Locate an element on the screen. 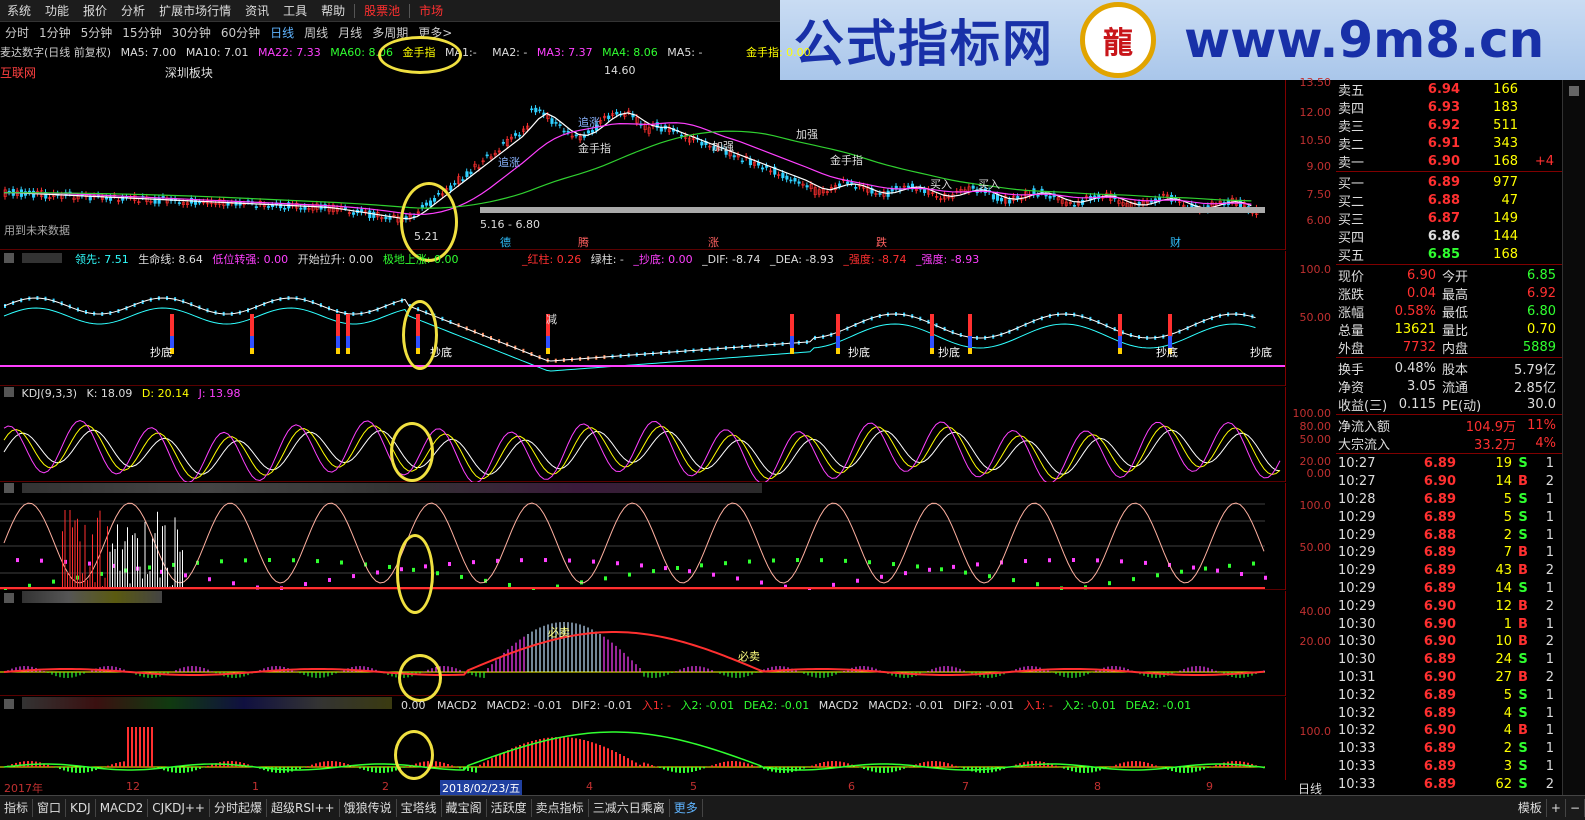 The width and height of the screenshot is (1585, 820). y-tick: 20.00 is located at coordinates (1315, 641).